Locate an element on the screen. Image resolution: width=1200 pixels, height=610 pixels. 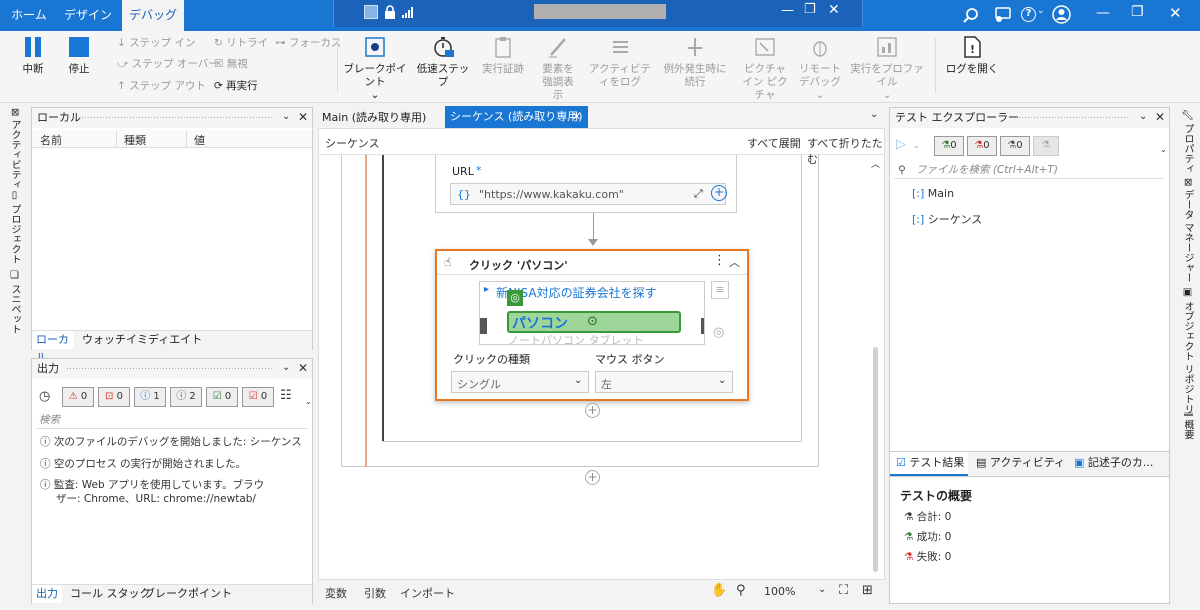
pause-button: 中断 is located at coordinates (33, 56).